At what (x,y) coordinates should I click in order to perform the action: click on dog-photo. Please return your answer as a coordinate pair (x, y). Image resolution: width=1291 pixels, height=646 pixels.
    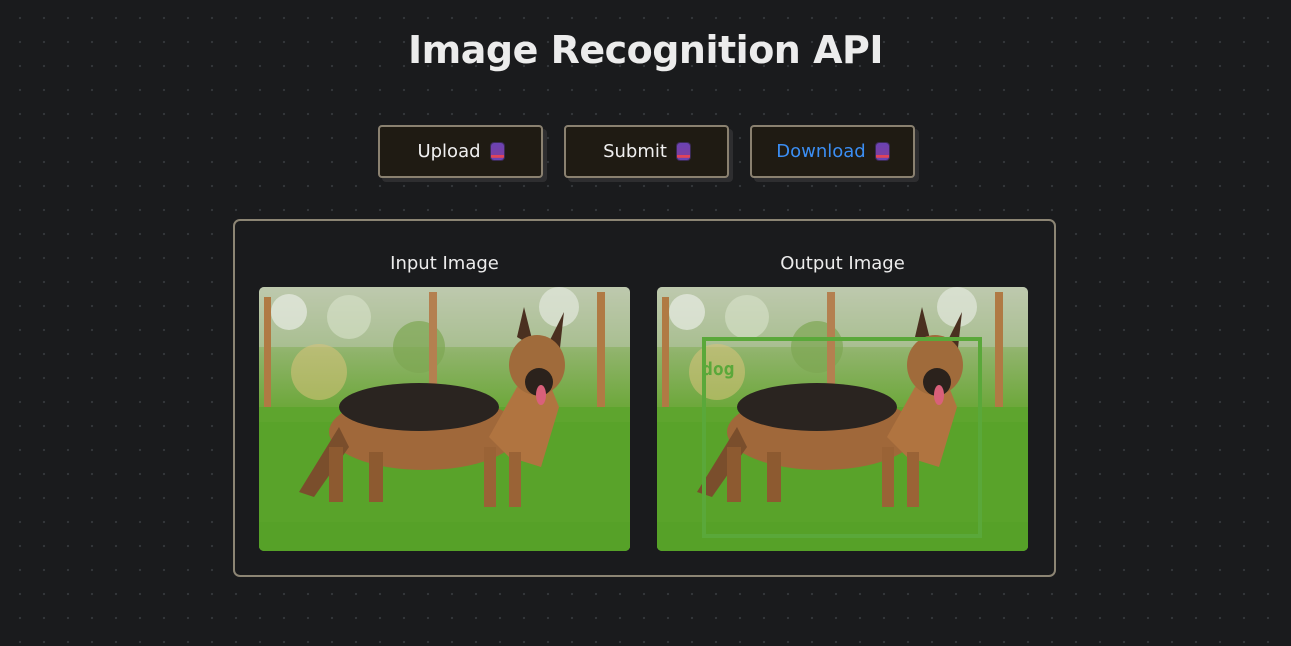
    Looking at the image, I should click on (444, 419).